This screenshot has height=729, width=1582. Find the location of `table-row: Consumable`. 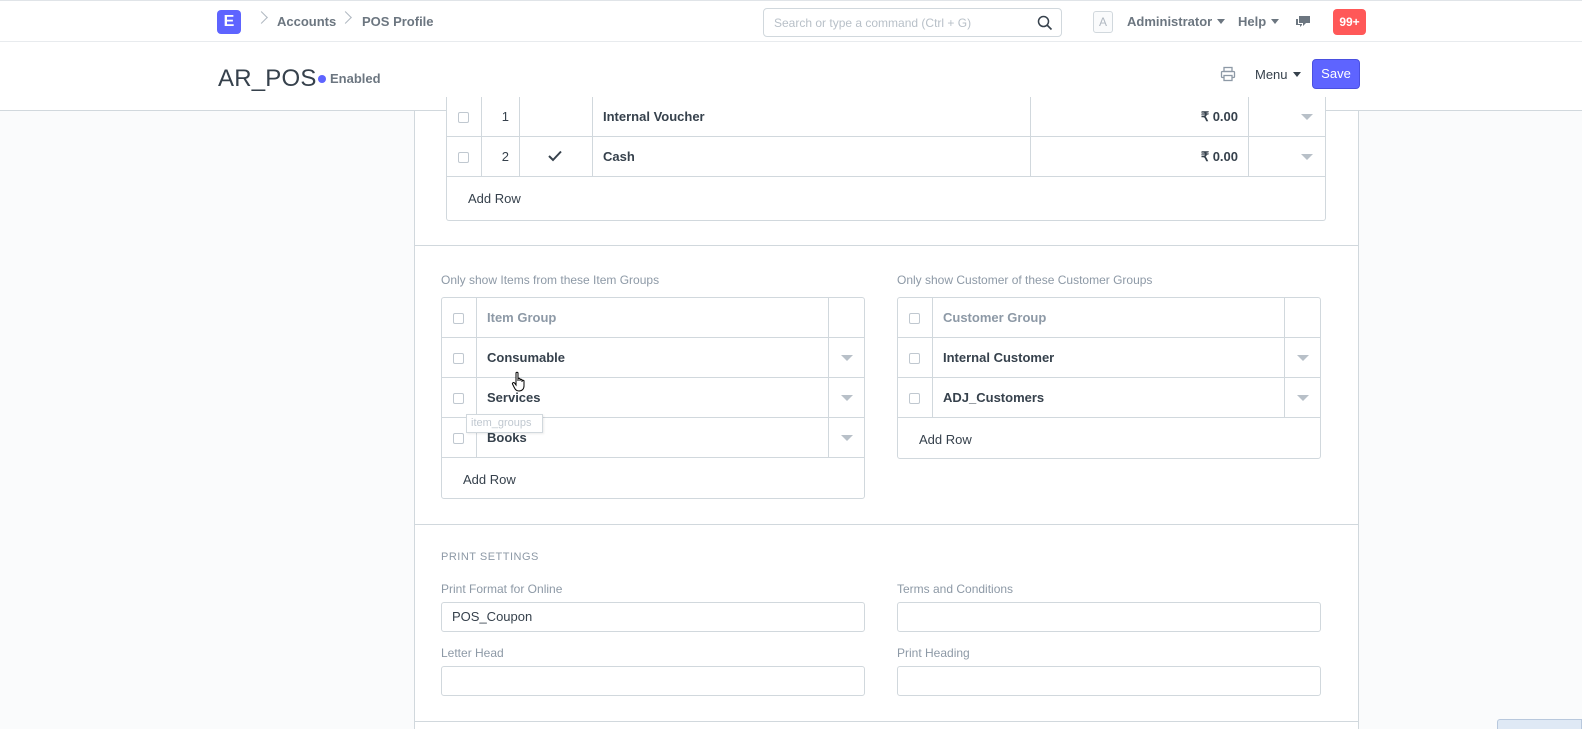

table-row: Consumable is located at coordinates (653, 358).